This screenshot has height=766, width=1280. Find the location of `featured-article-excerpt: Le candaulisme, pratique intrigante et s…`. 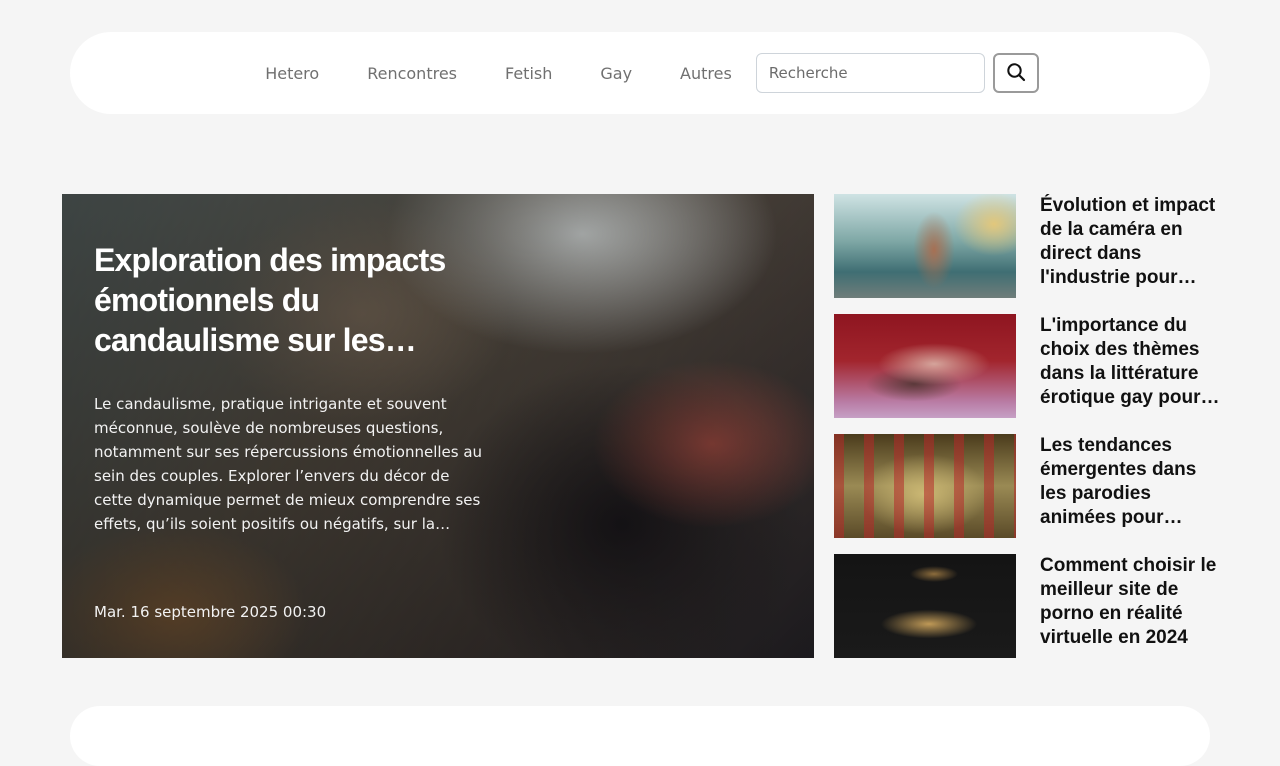

featured-article-excerpt: Le candaulisme, pratique intrigante et s… is located at coordinates (288, 464).